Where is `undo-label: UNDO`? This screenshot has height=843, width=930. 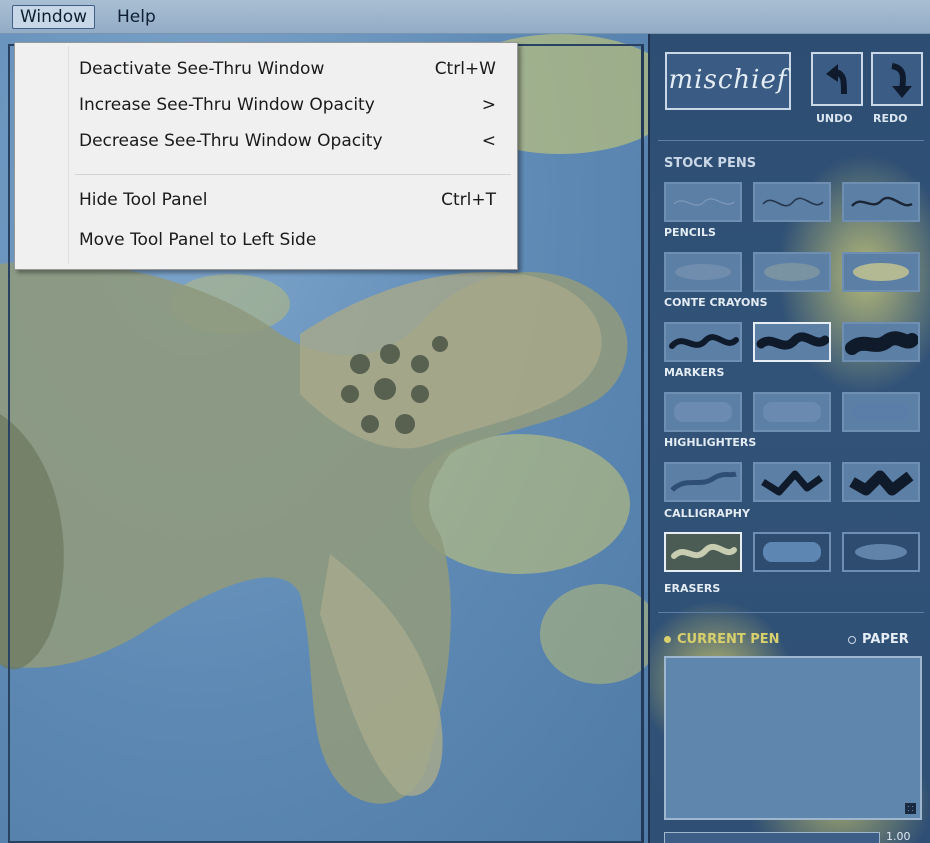 undo-label: UNDO is located at coordinates (834, 118).